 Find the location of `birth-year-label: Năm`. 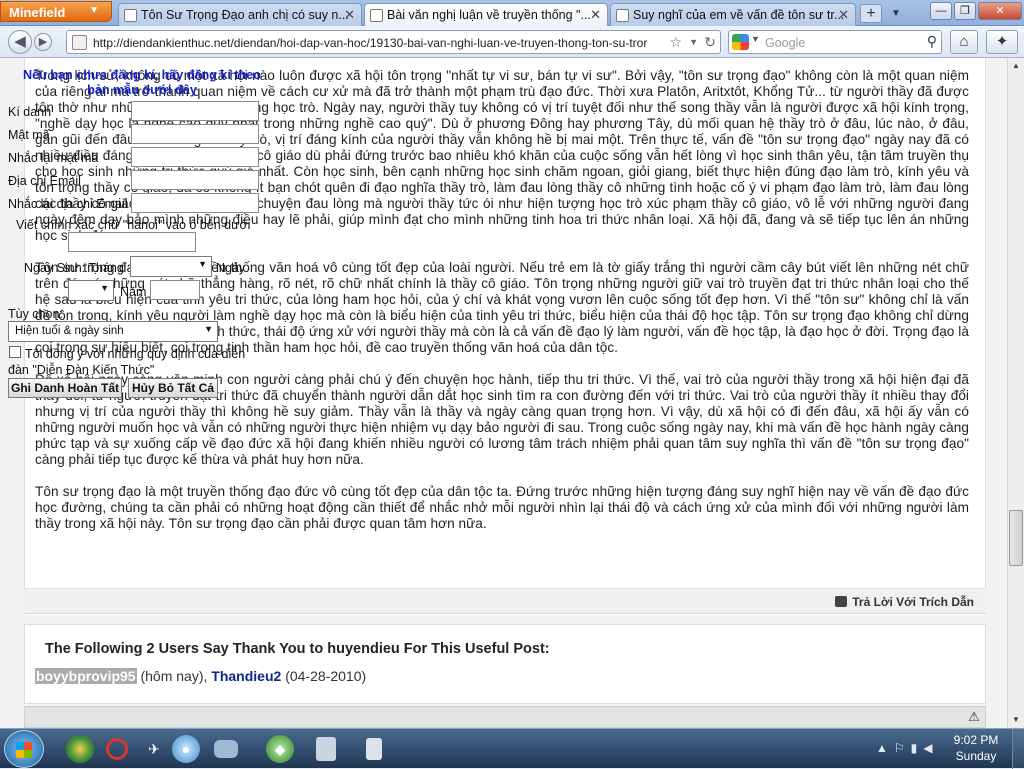

birth-year-label: Năm is located at coordinates (133, 292).